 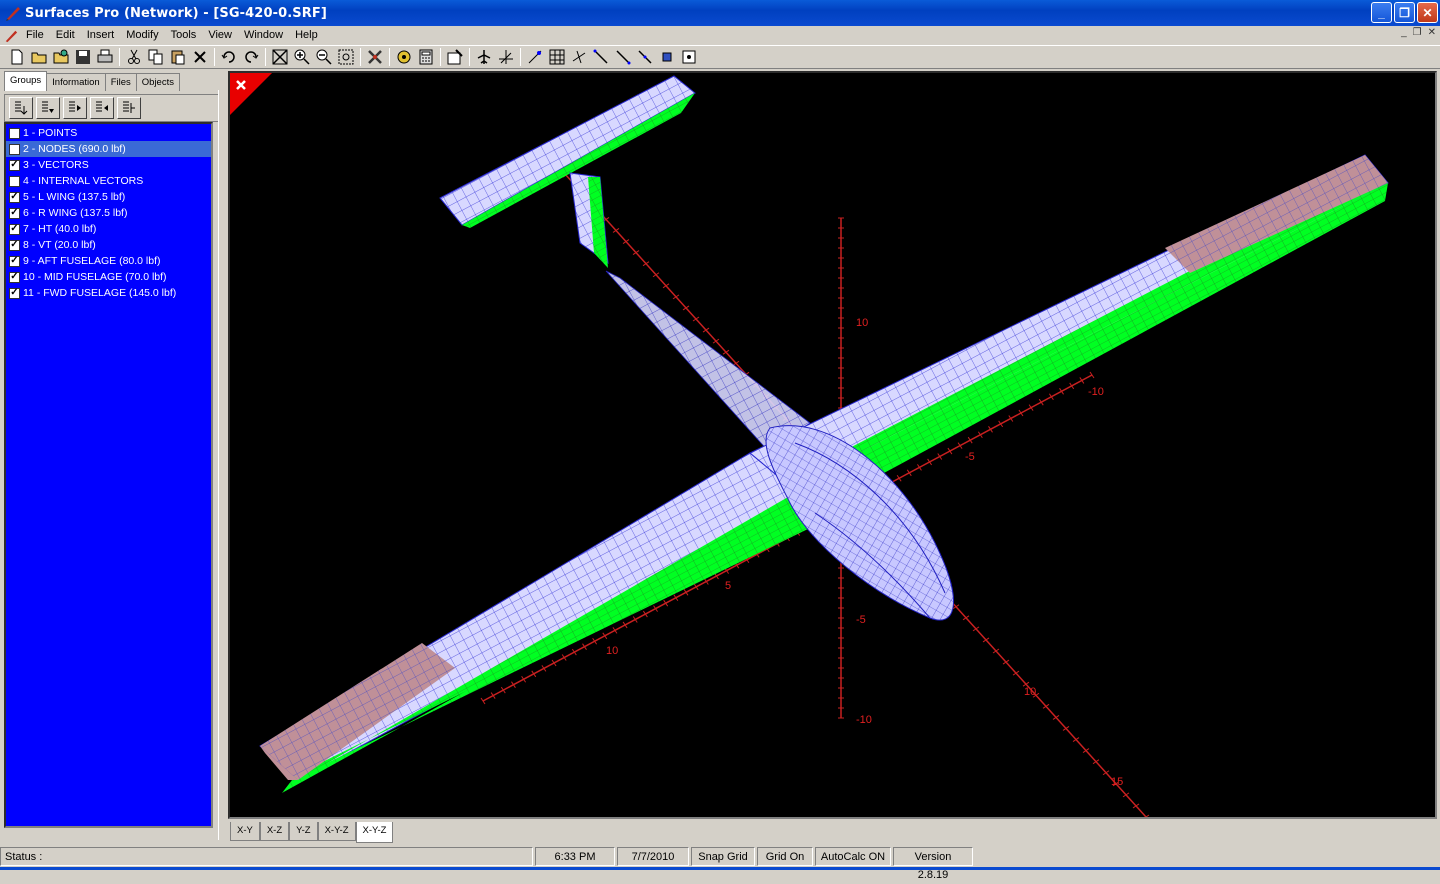 I want to click on group-properties-icon, so click(x=129, y=108).